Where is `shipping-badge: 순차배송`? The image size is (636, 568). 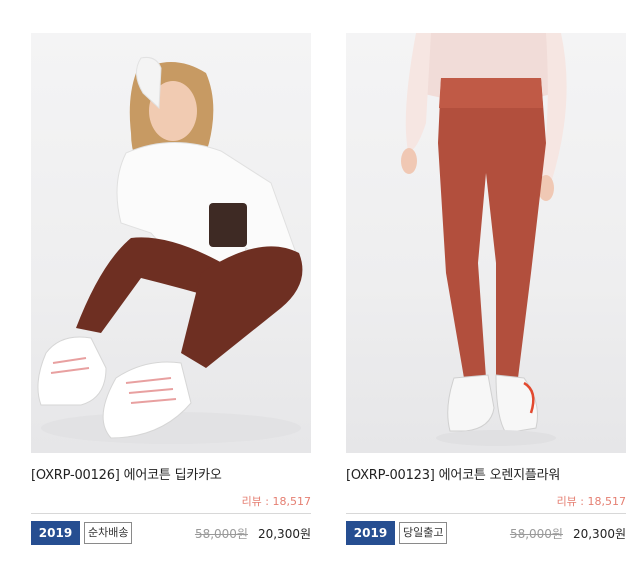 shipping-badge: 순차배송 is located at coordinates (108, 533).